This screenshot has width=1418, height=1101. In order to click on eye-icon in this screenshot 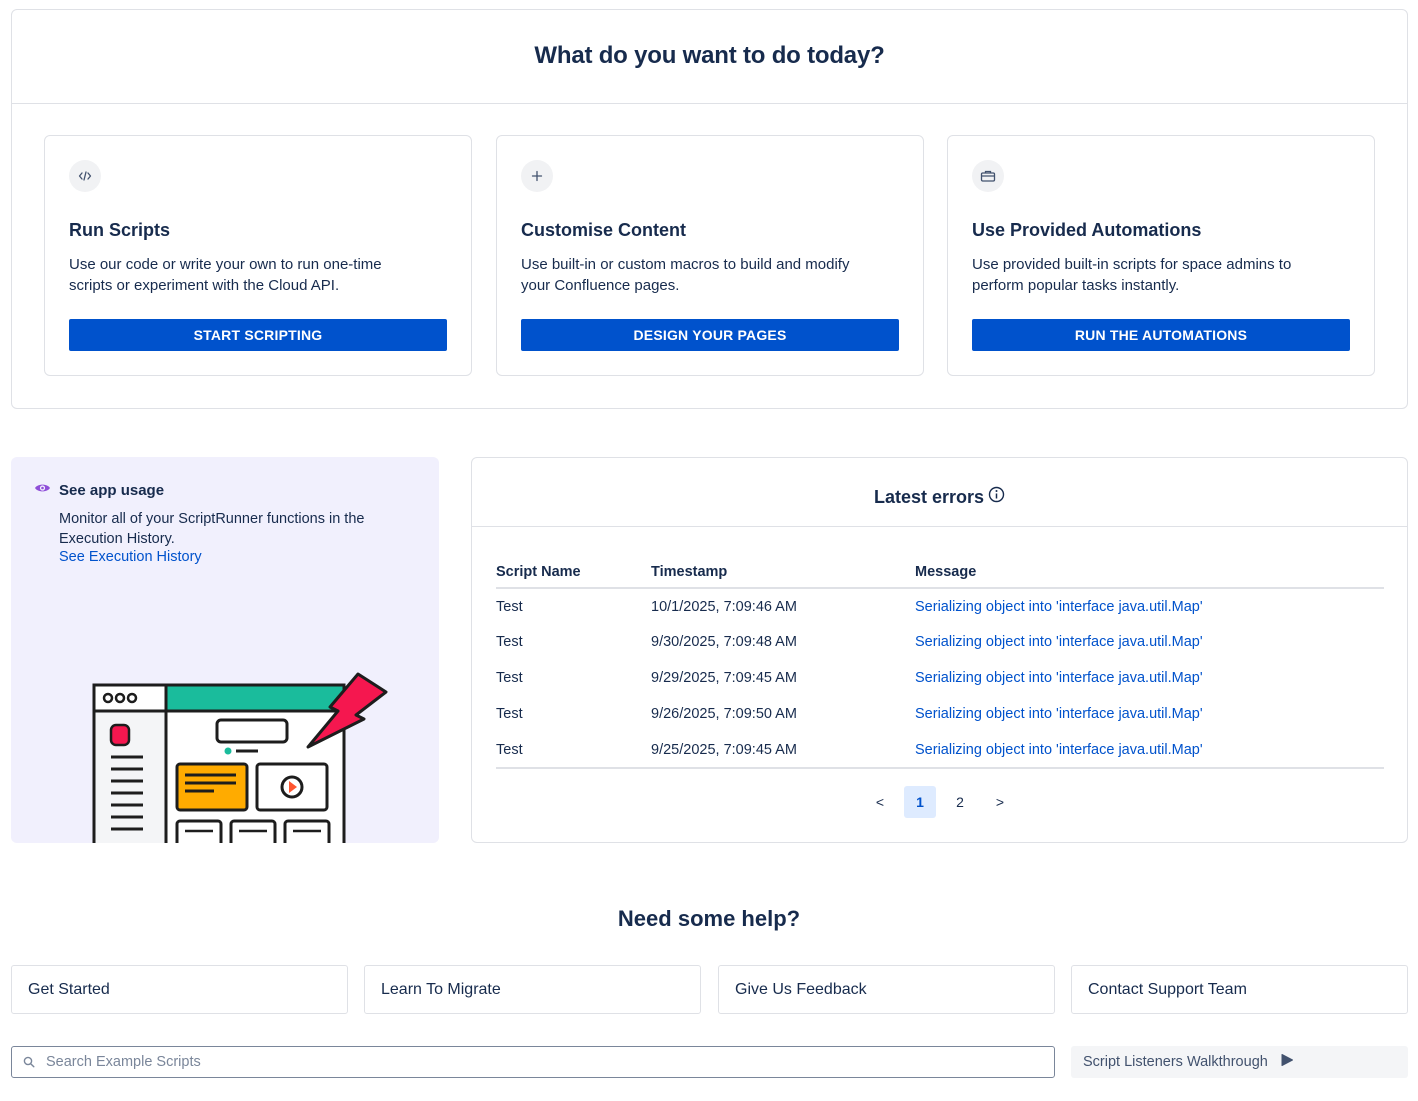, I will do `click(42, 490)`.